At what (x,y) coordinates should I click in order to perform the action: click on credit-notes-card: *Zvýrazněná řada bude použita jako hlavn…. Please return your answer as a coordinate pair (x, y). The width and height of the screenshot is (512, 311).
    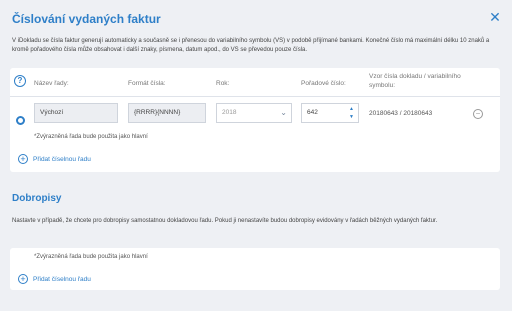
    Looking at the image, I should click on (255, 269).